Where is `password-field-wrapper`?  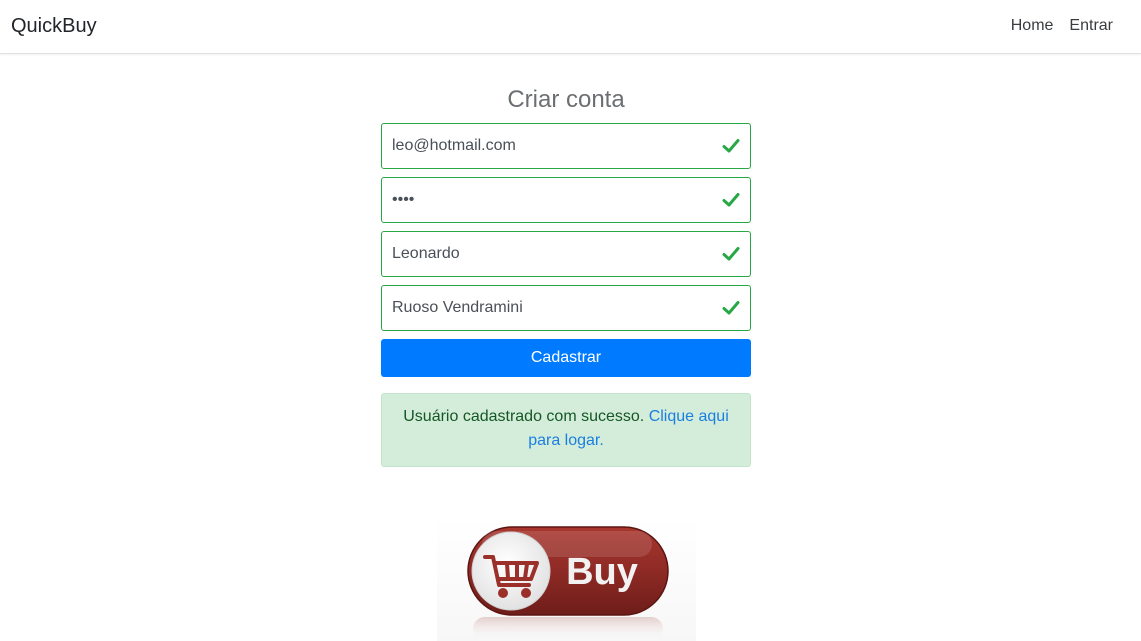
password-field-wrapper is located at coordinates (566, 200).